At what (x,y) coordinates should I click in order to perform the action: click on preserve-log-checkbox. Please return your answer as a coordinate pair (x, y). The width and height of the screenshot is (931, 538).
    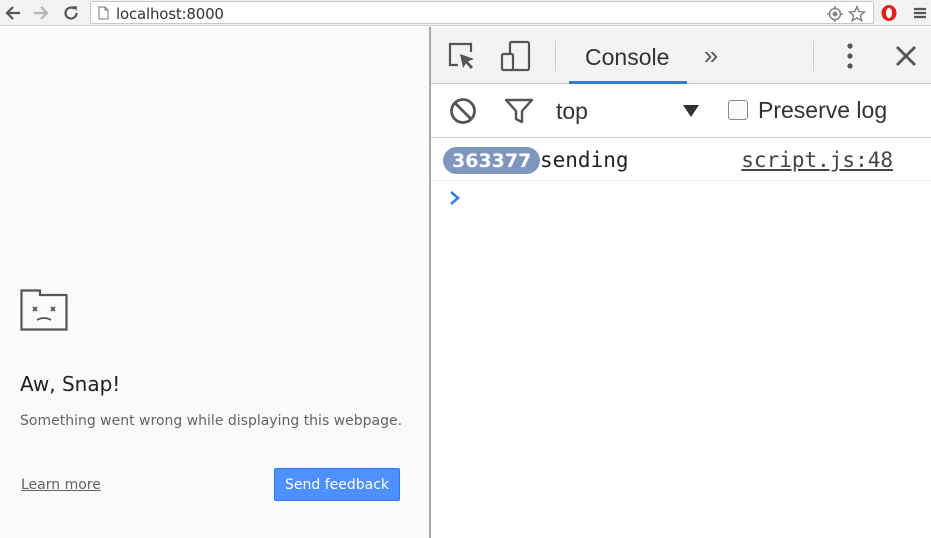
    Looking at the image, I should click on (738, 110).